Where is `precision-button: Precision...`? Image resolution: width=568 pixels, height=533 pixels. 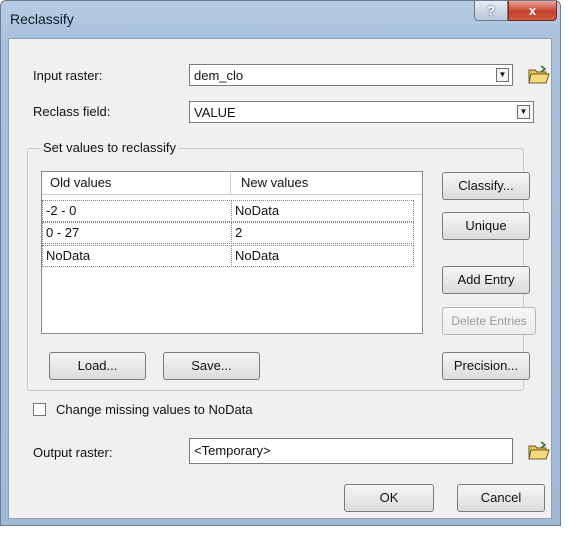
precision-button: Precision... is located at coordinates (486, 366).